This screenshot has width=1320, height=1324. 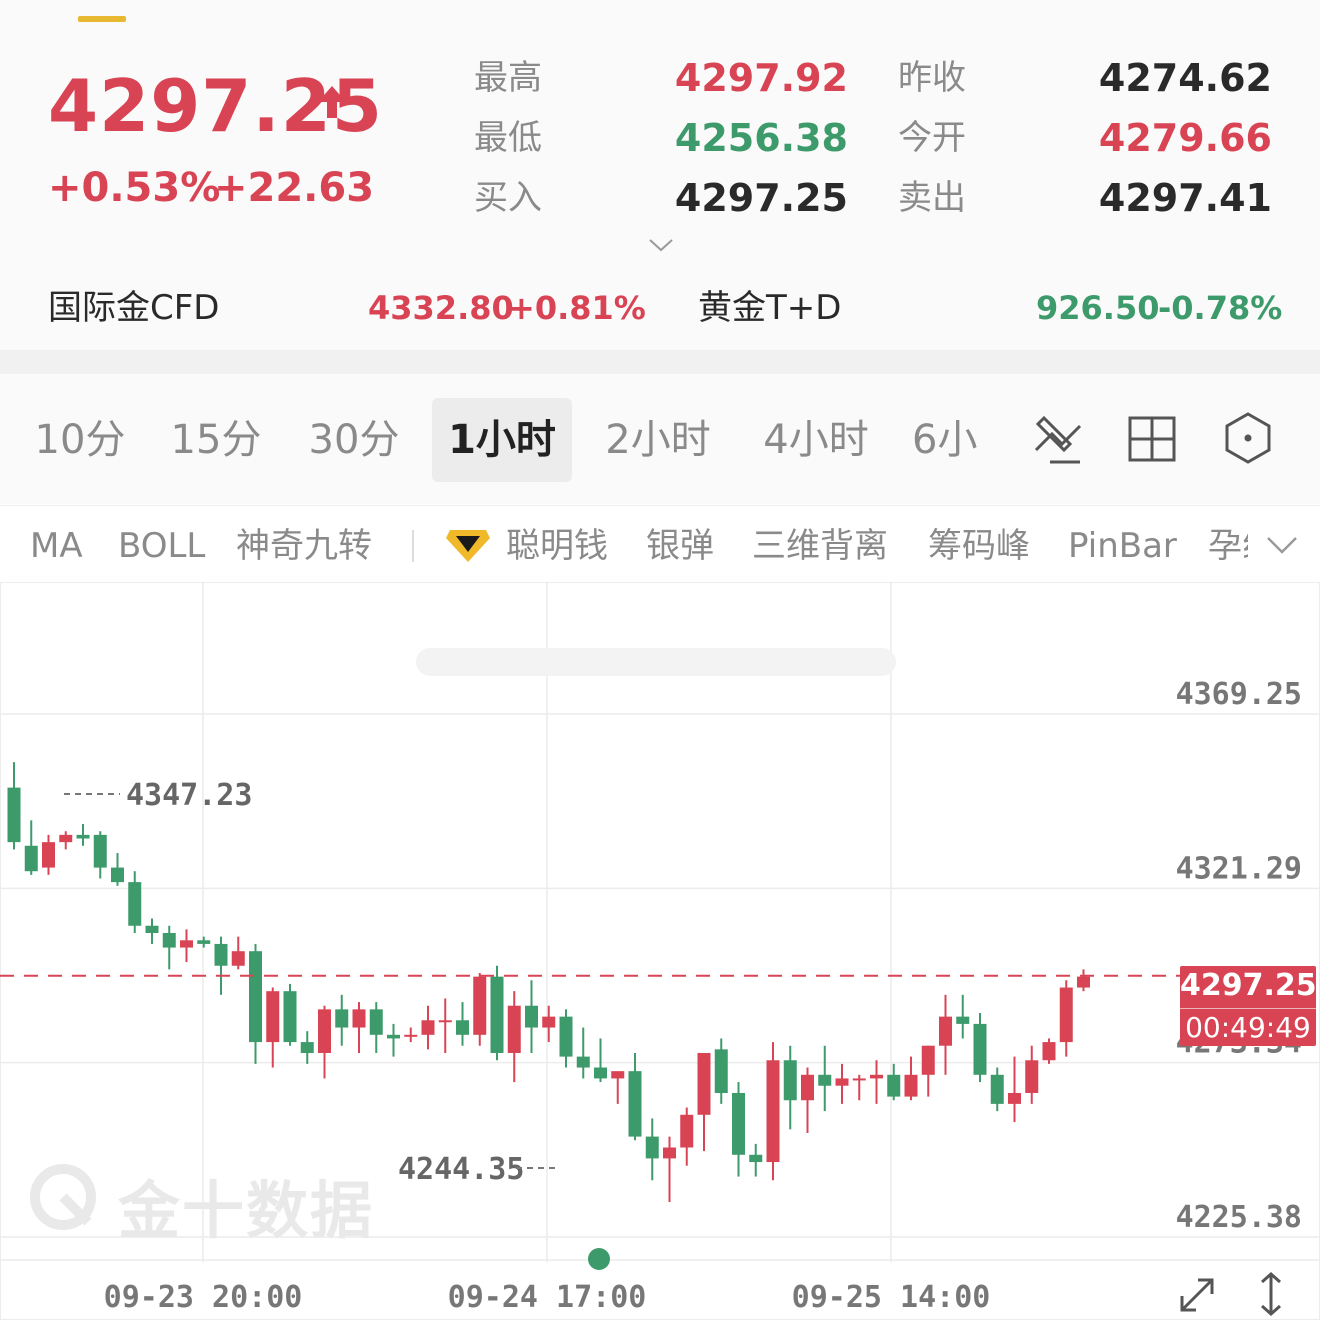 What do you see at coordinates (102, 19) in the screenshot?
I see `tab-indicator` at bounding box center [102, 19].